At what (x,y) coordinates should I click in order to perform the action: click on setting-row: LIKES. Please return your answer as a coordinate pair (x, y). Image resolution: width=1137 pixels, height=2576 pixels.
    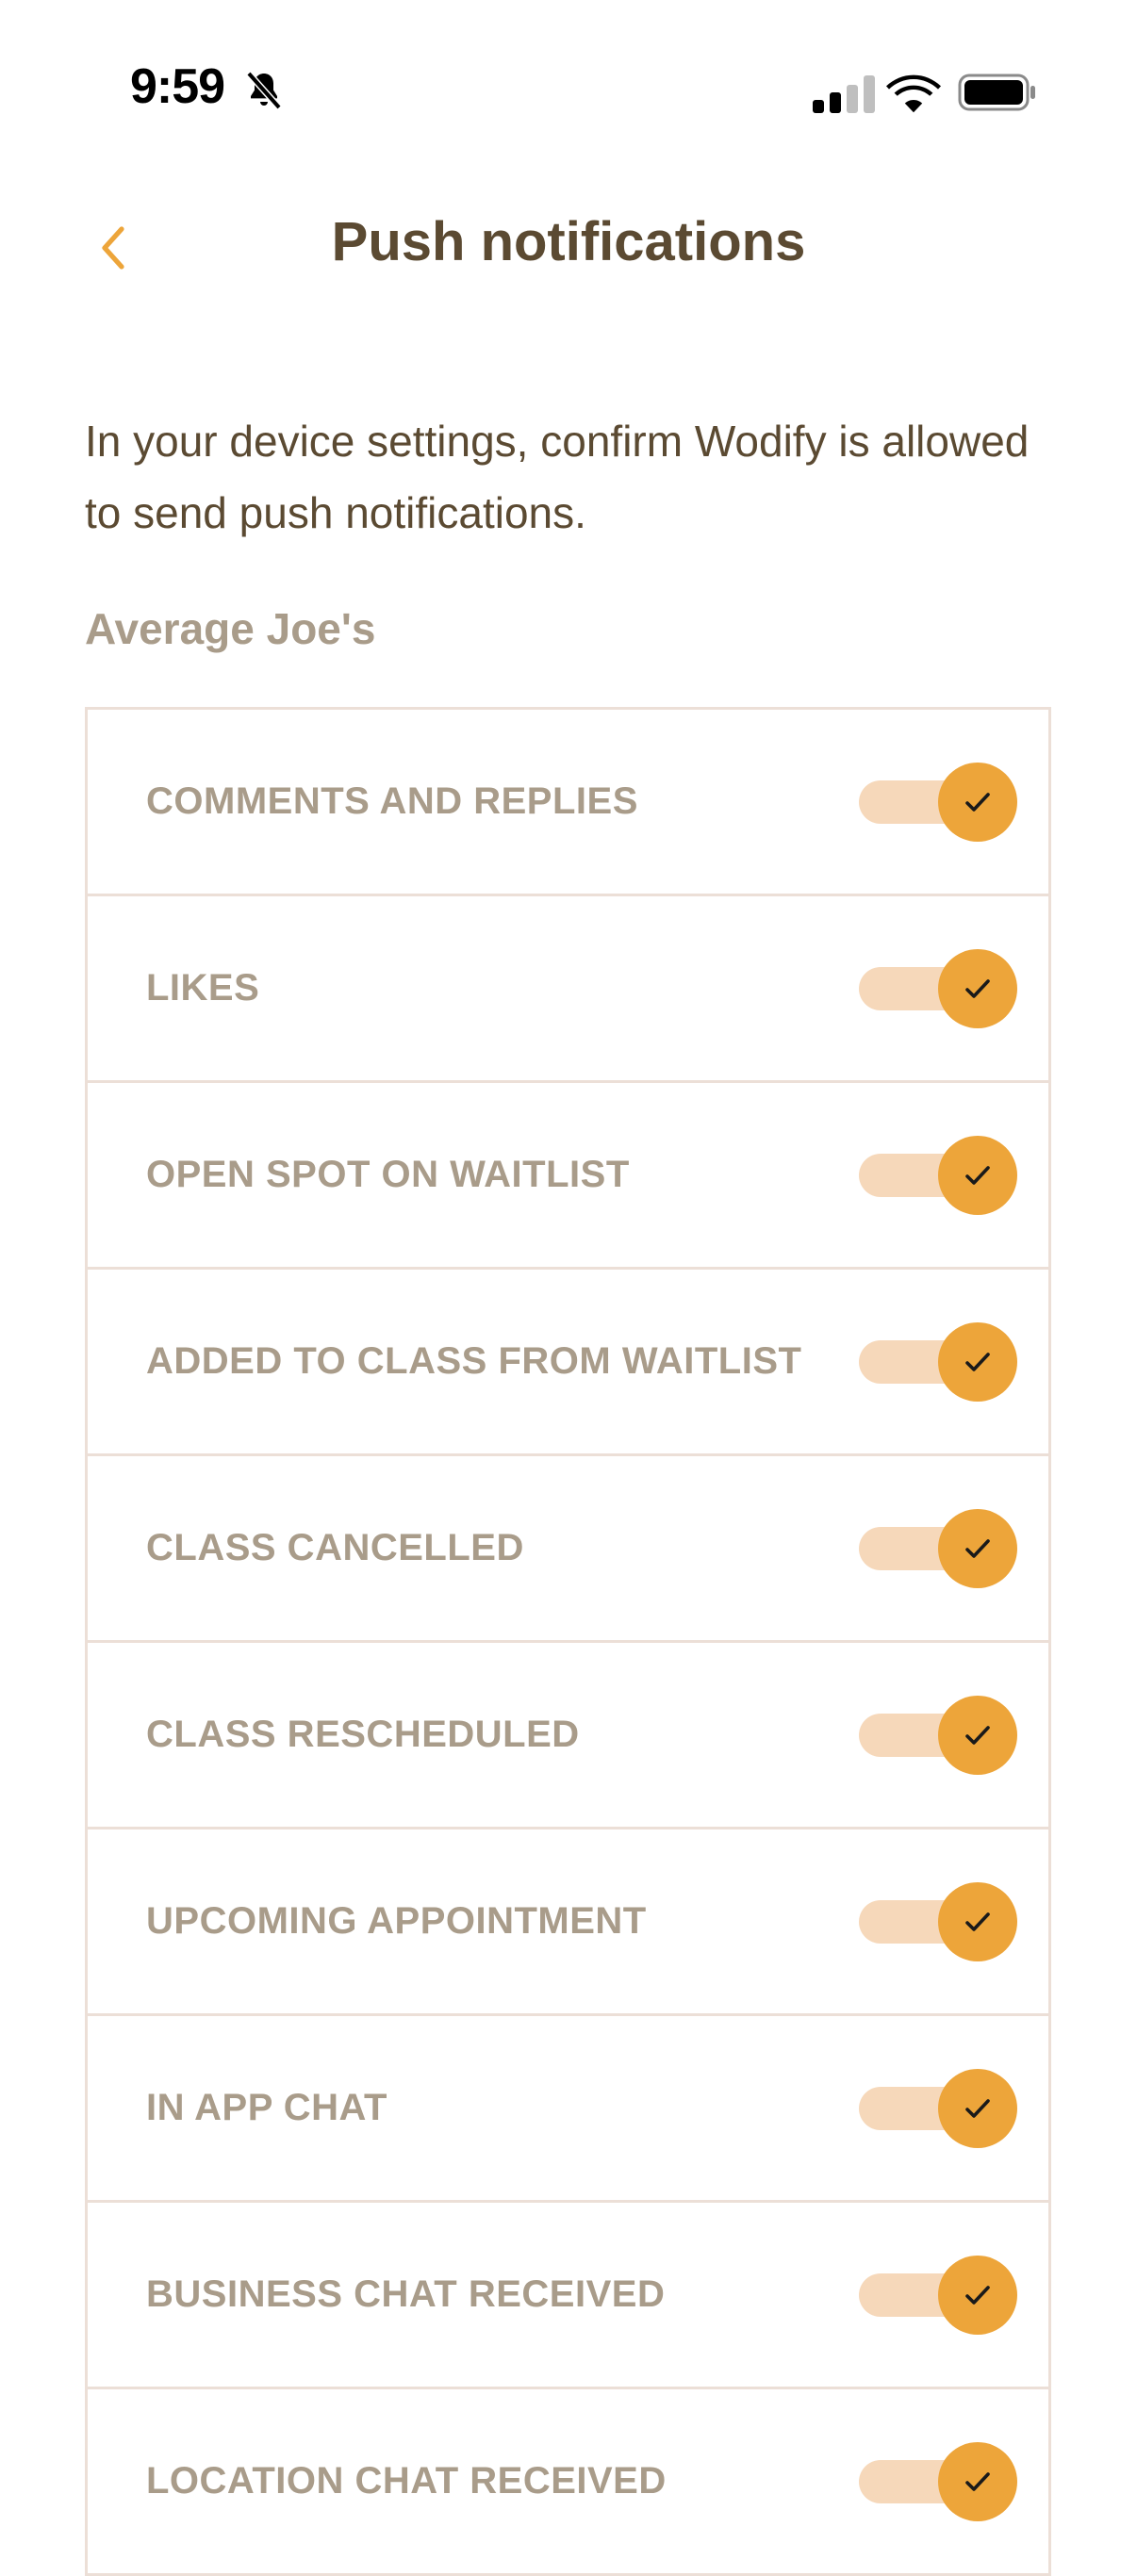
    Looking at the image, I should click on (568, 989).